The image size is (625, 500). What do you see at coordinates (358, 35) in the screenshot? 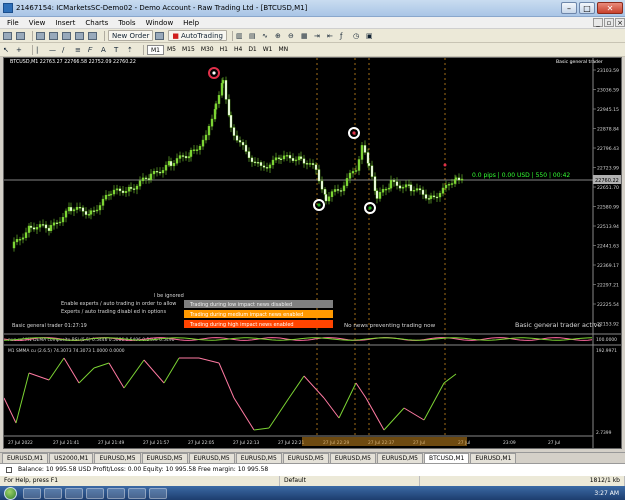
I see `periods-icon: ◷` at bounding box center [358, 35].